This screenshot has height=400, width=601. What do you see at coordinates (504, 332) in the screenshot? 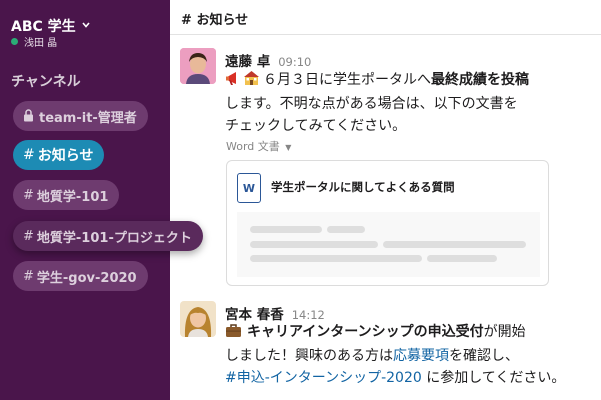
I see `text-segment: が開始` at bounding box center [504, 332].